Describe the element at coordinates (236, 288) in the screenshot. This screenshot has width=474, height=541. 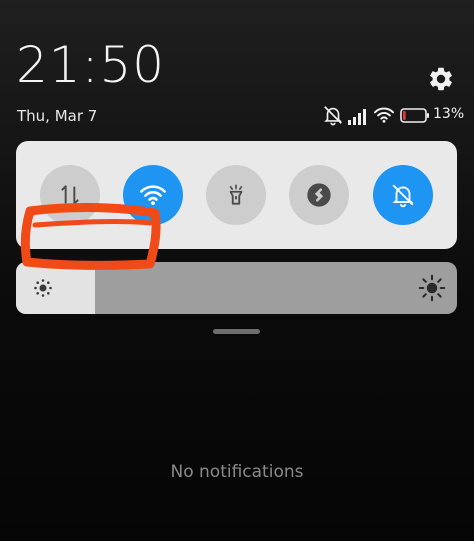
I see `brightness-slider` at that location.